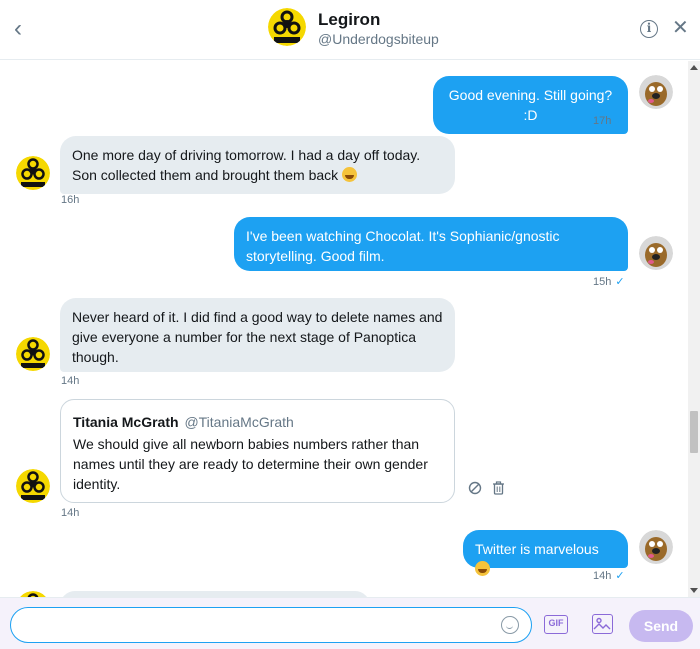  What do you see at coordinates (694, 329) in the screenshot?
I see `scrollbar` at bounding box center [694, 329].